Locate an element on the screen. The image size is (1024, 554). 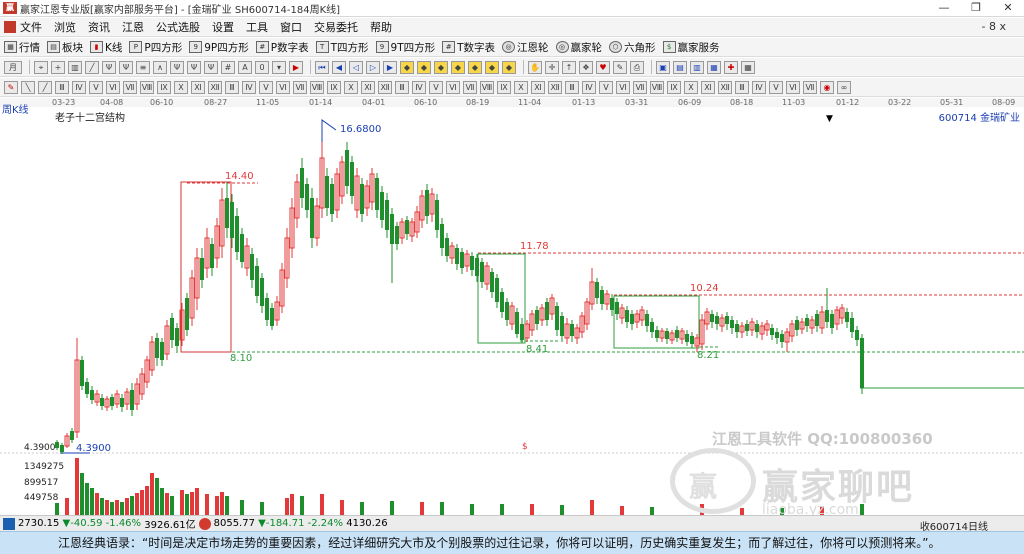
bar-tool-27-icon: Ⅸ is located at coordinates (504, 87).